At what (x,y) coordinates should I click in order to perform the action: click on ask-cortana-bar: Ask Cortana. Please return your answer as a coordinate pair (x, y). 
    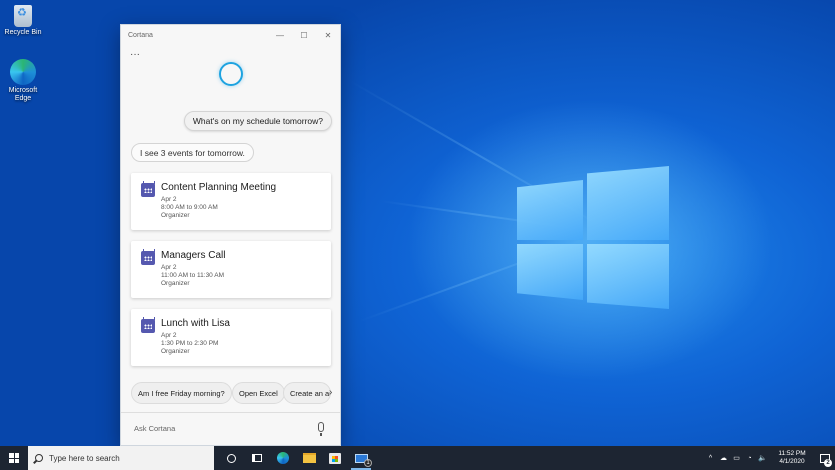
    Looking at the image, I should click on (230, 428).